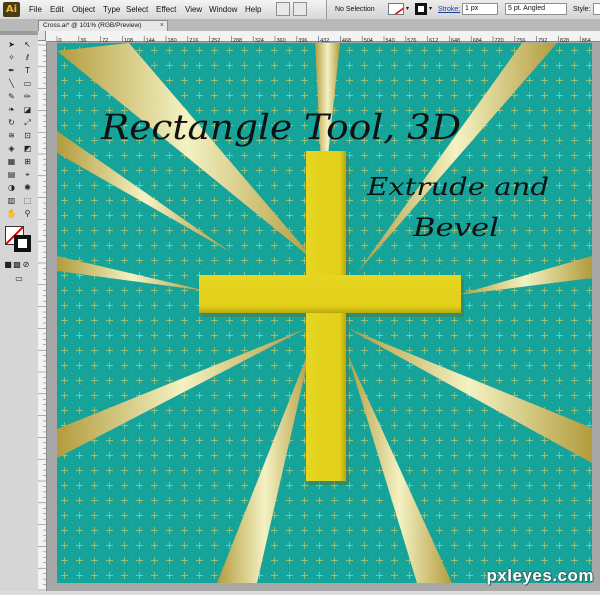  Describe the element at coordinates (8, 264) in the screenshot. I see `color-mode-icon: ■` at that location.